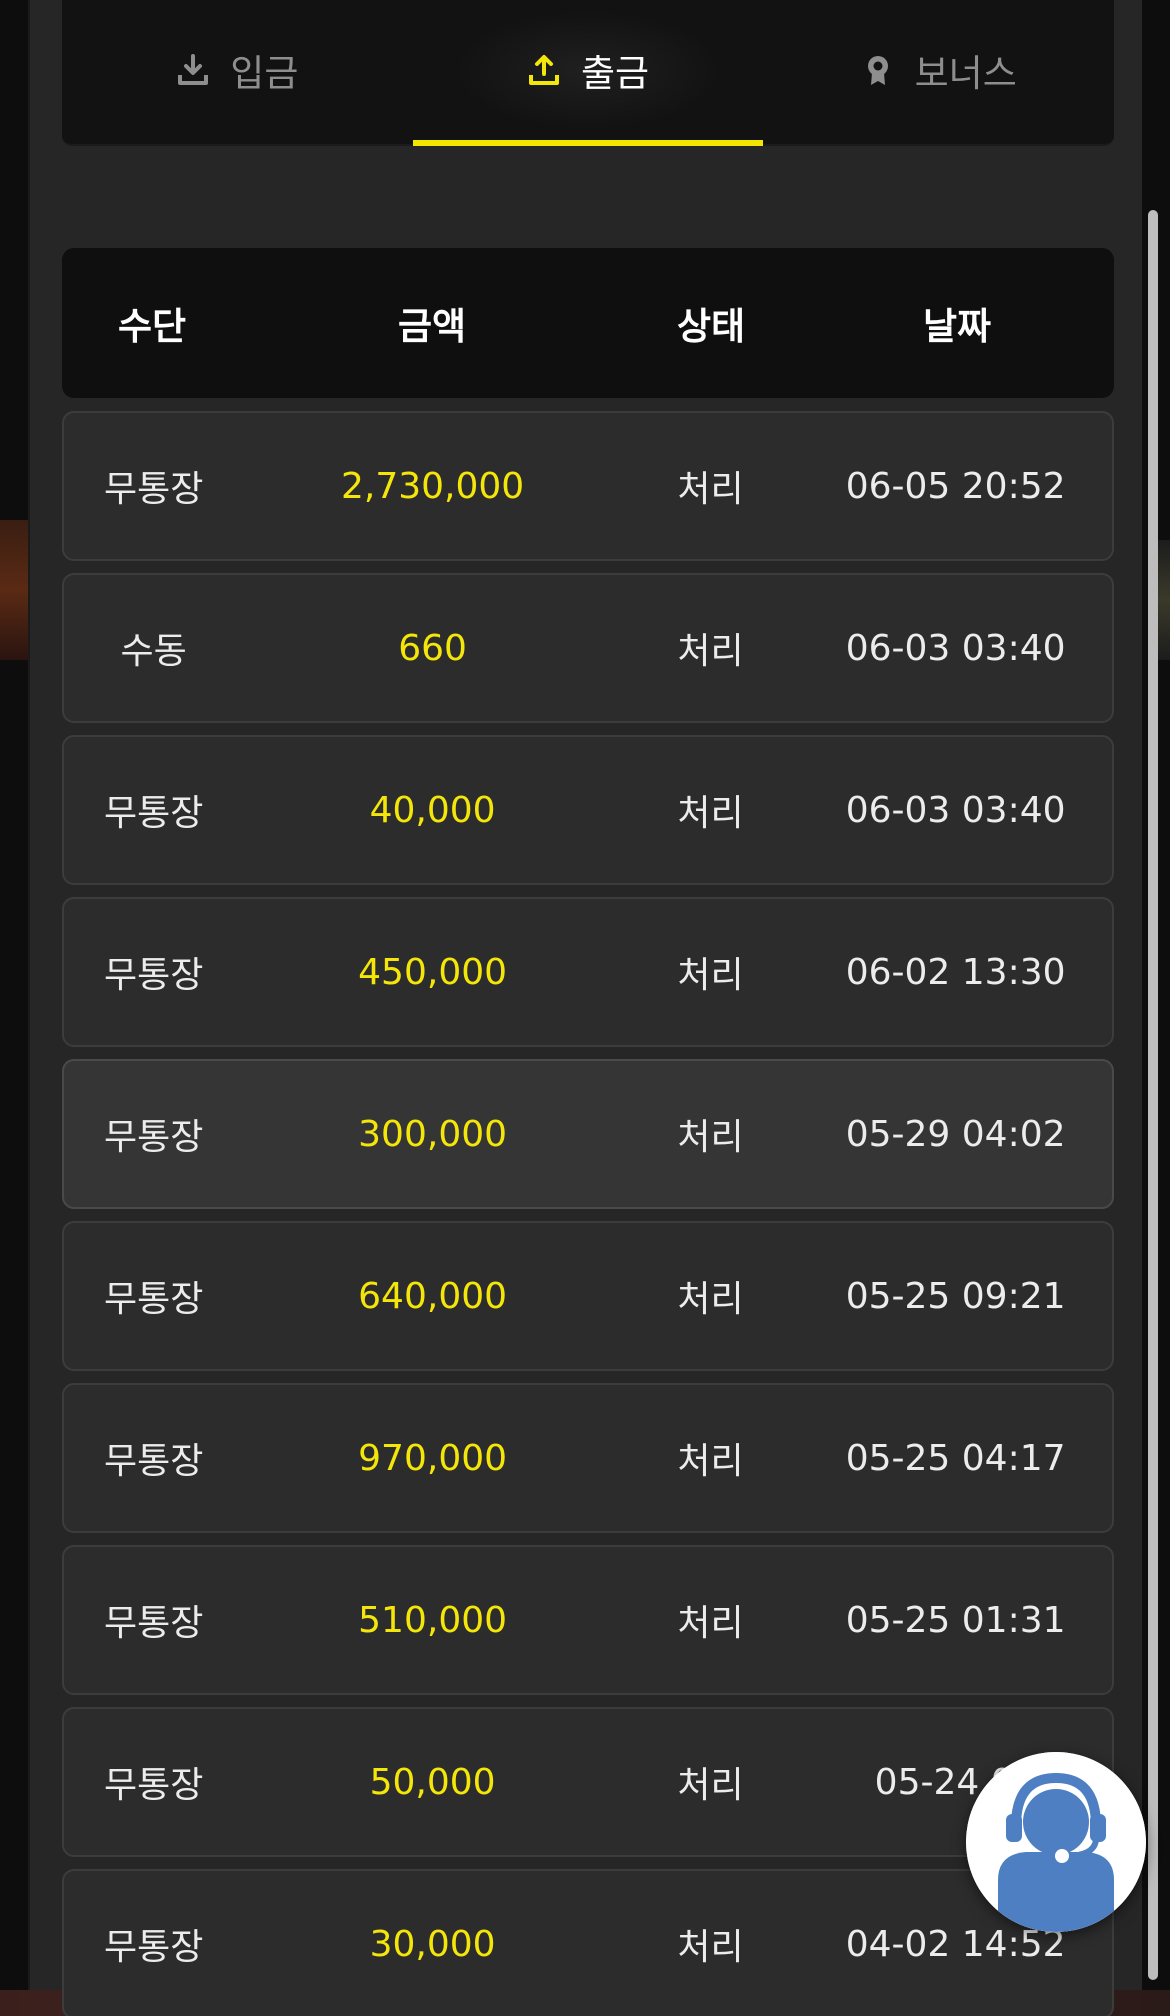 This screenshot has height=2016, width=1170. What do you see at coordinates (152, 326) in the screenshot?
I see `column-header-method: 수단` at bounding box center [152, 326].